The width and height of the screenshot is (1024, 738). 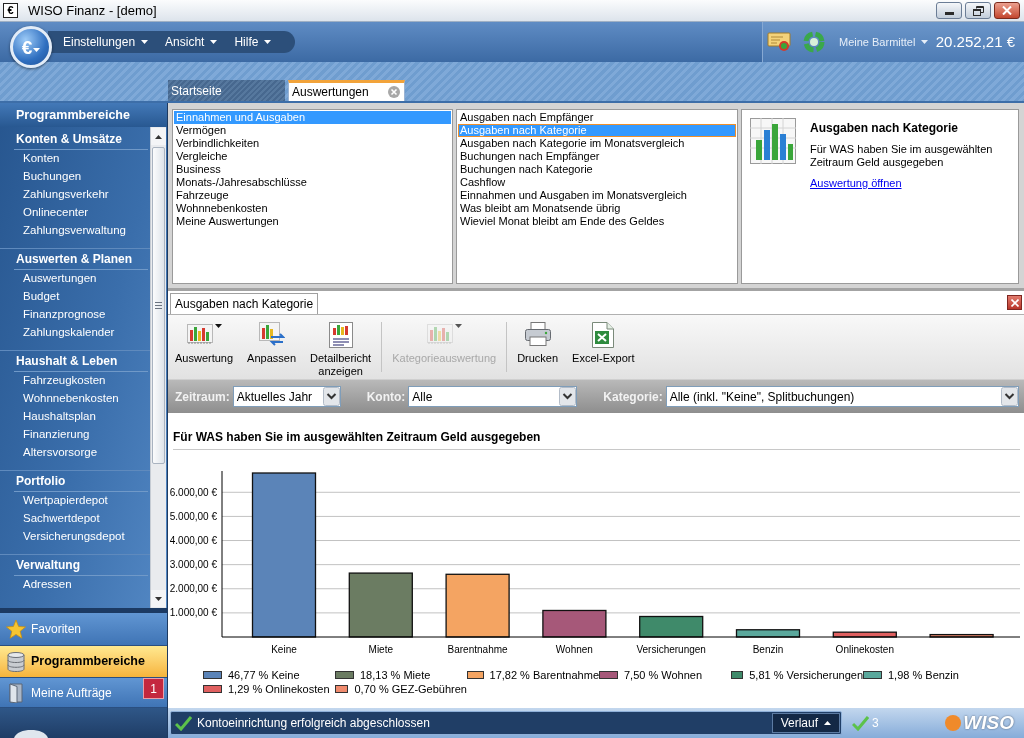 I want to click on star-icon, so click(x=16, y=629).